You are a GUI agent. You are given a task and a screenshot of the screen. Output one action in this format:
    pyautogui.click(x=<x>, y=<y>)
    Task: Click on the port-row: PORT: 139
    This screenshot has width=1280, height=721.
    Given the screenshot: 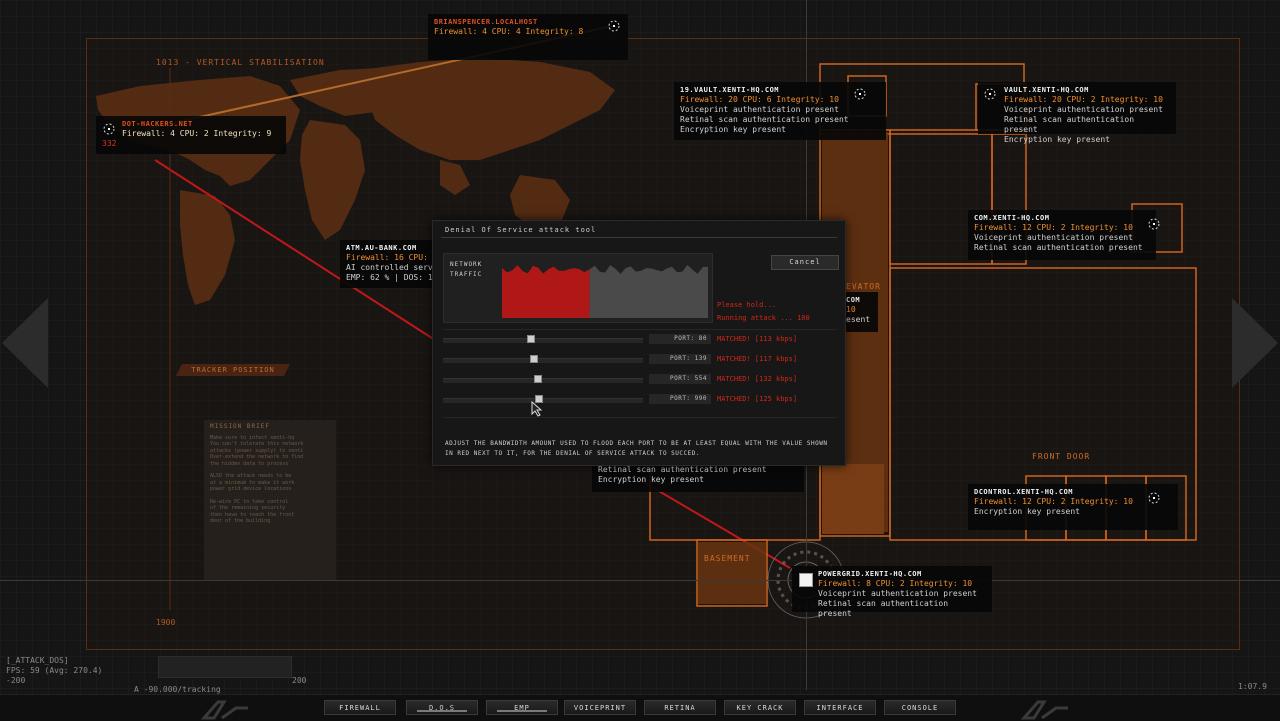 What is the action you would take?
    pyautogui.click(x=577, y=359)
    